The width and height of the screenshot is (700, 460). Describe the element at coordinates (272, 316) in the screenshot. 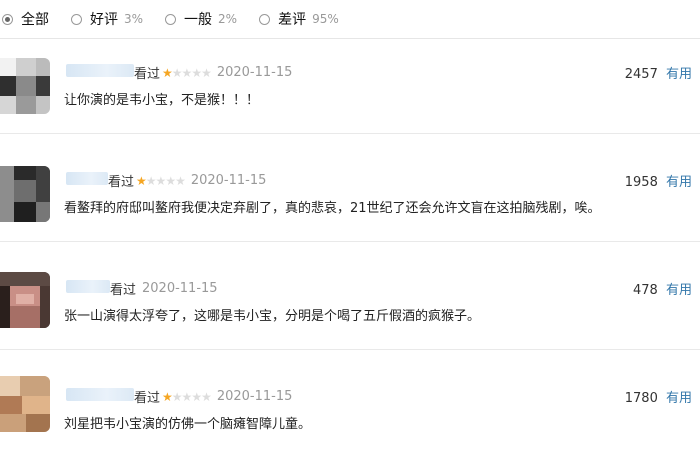

I see `review-content: 张一山演得太浮夸了，这哪是韦小宝，分明是个喝了五斤假酒的疯猴子。` at that location.